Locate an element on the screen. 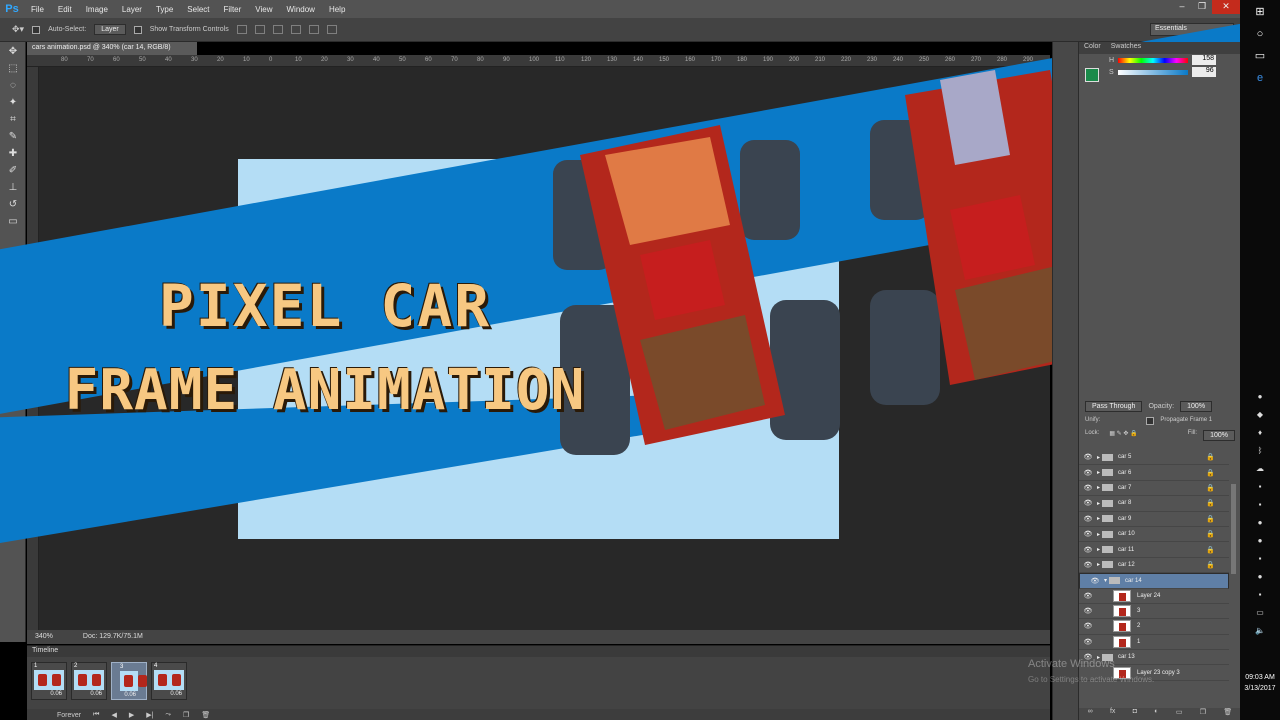  tray-icon-2: ◆ is located at coordinates (1260, 415).